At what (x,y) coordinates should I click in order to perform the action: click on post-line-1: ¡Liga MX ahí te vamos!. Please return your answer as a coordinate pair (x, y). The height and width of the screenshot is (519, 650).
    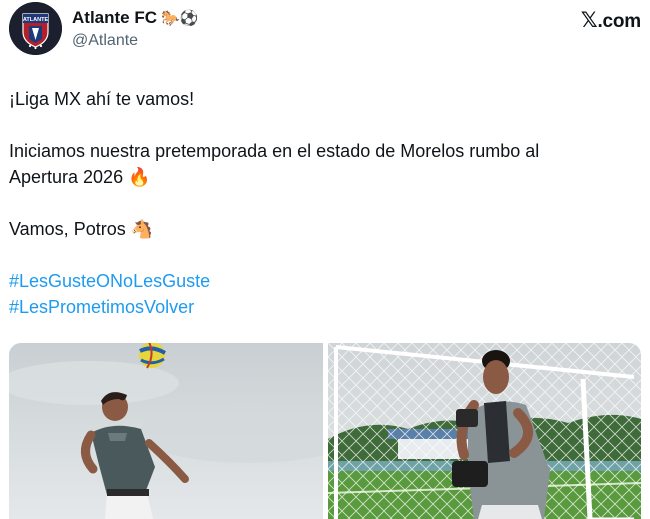
    Looking at the image, I should click on (102, 99).